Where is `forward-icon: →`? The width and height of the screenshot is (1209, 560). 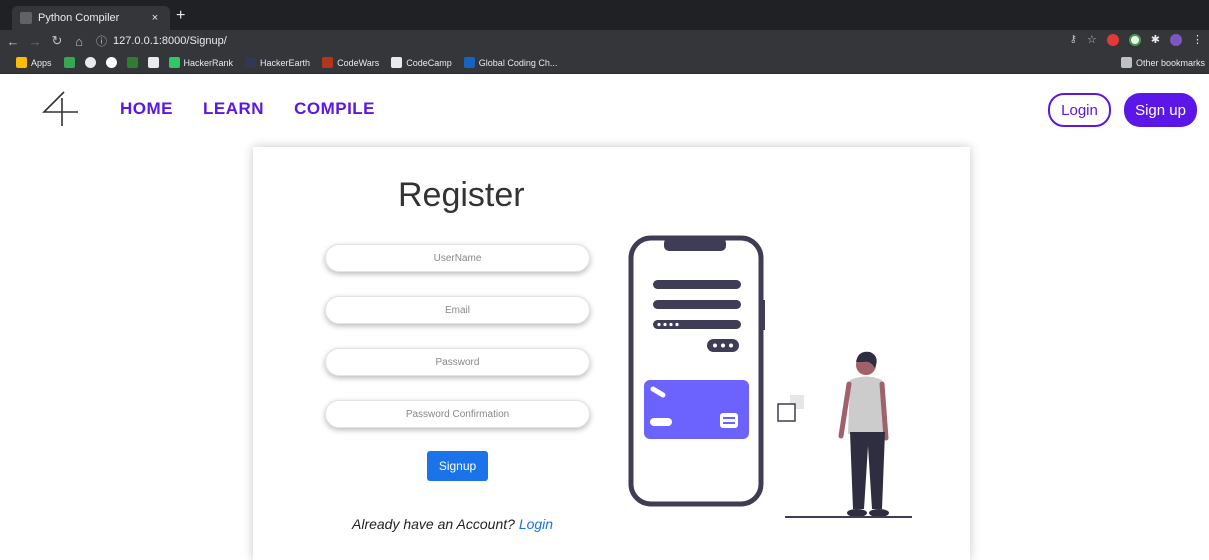
forward-icon: → is located at coordinates (35, 41).